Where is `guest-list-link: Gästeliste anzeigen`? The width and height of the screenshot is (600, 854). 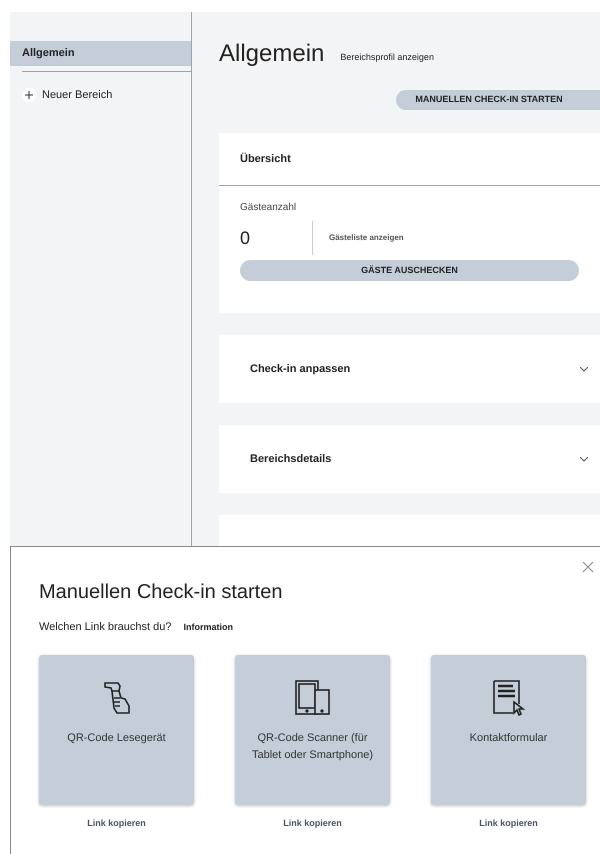 guest-list-link: Gästeliste anzeigen is located at coordinates (366, 238).